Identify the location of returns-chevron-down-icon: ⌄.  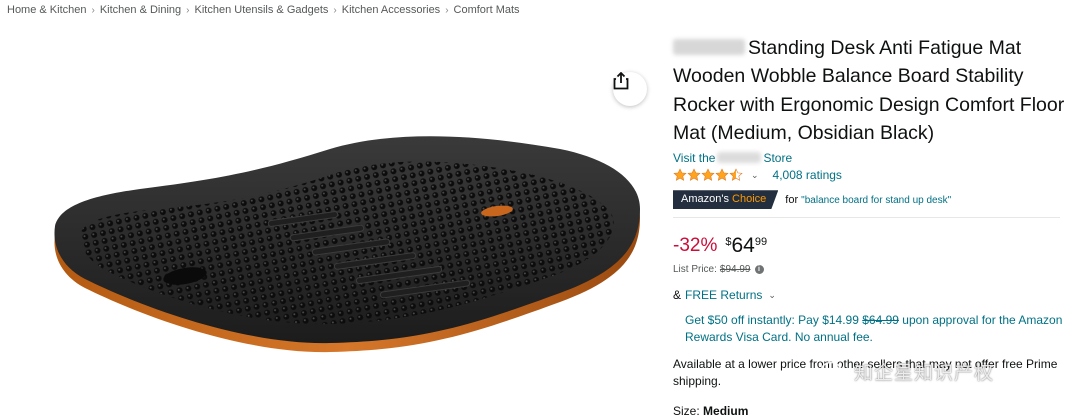
(772, 295).